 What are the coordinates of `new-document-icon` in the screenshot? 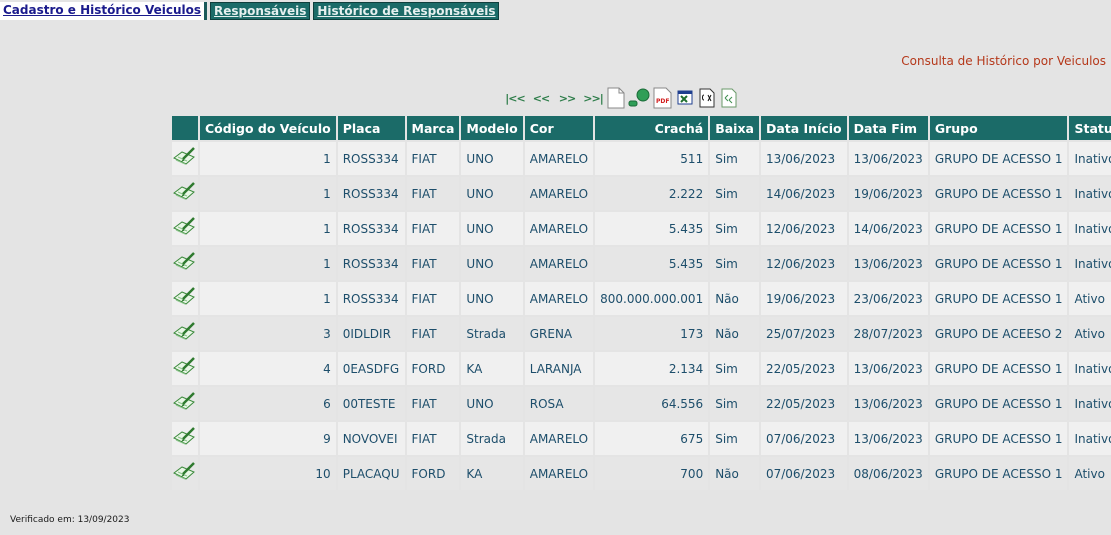 It's located at (616, 98).